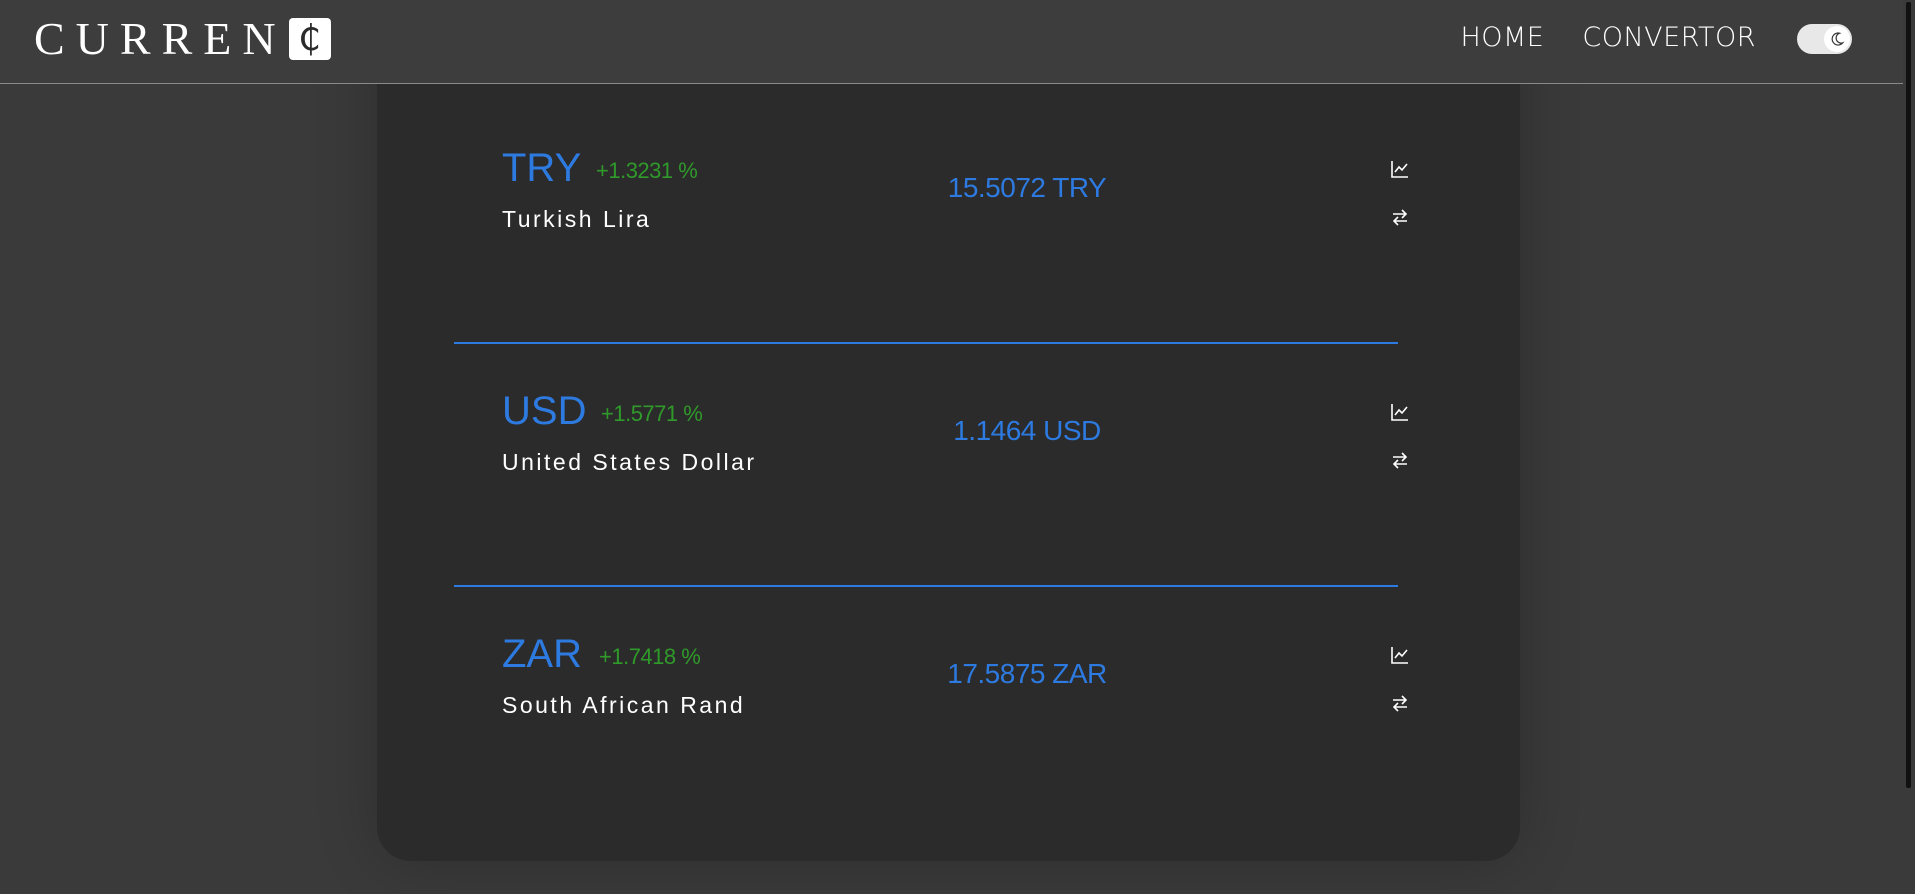 The image size is (1915, 894). Describe the element at coordinates (629, 462) in the screenshot. I see `currency-name: United States Dollar` at that location.